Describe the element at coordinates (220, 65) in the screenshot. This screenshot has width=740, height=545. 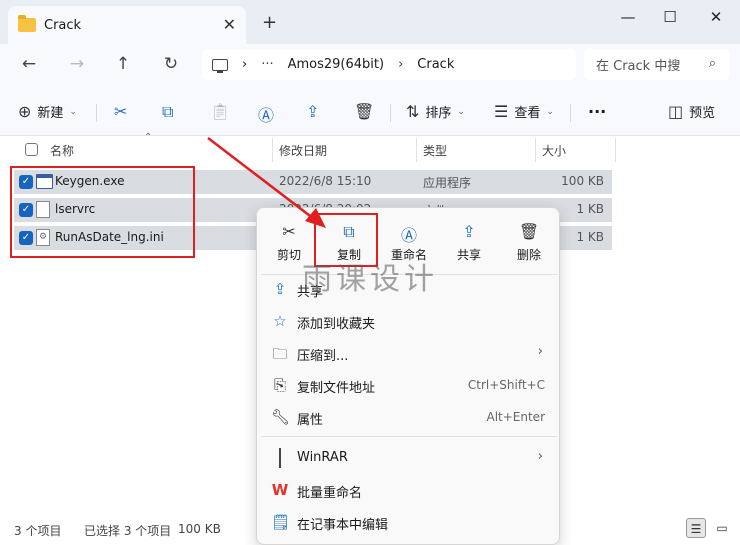
I see `computer-icon` at that location.